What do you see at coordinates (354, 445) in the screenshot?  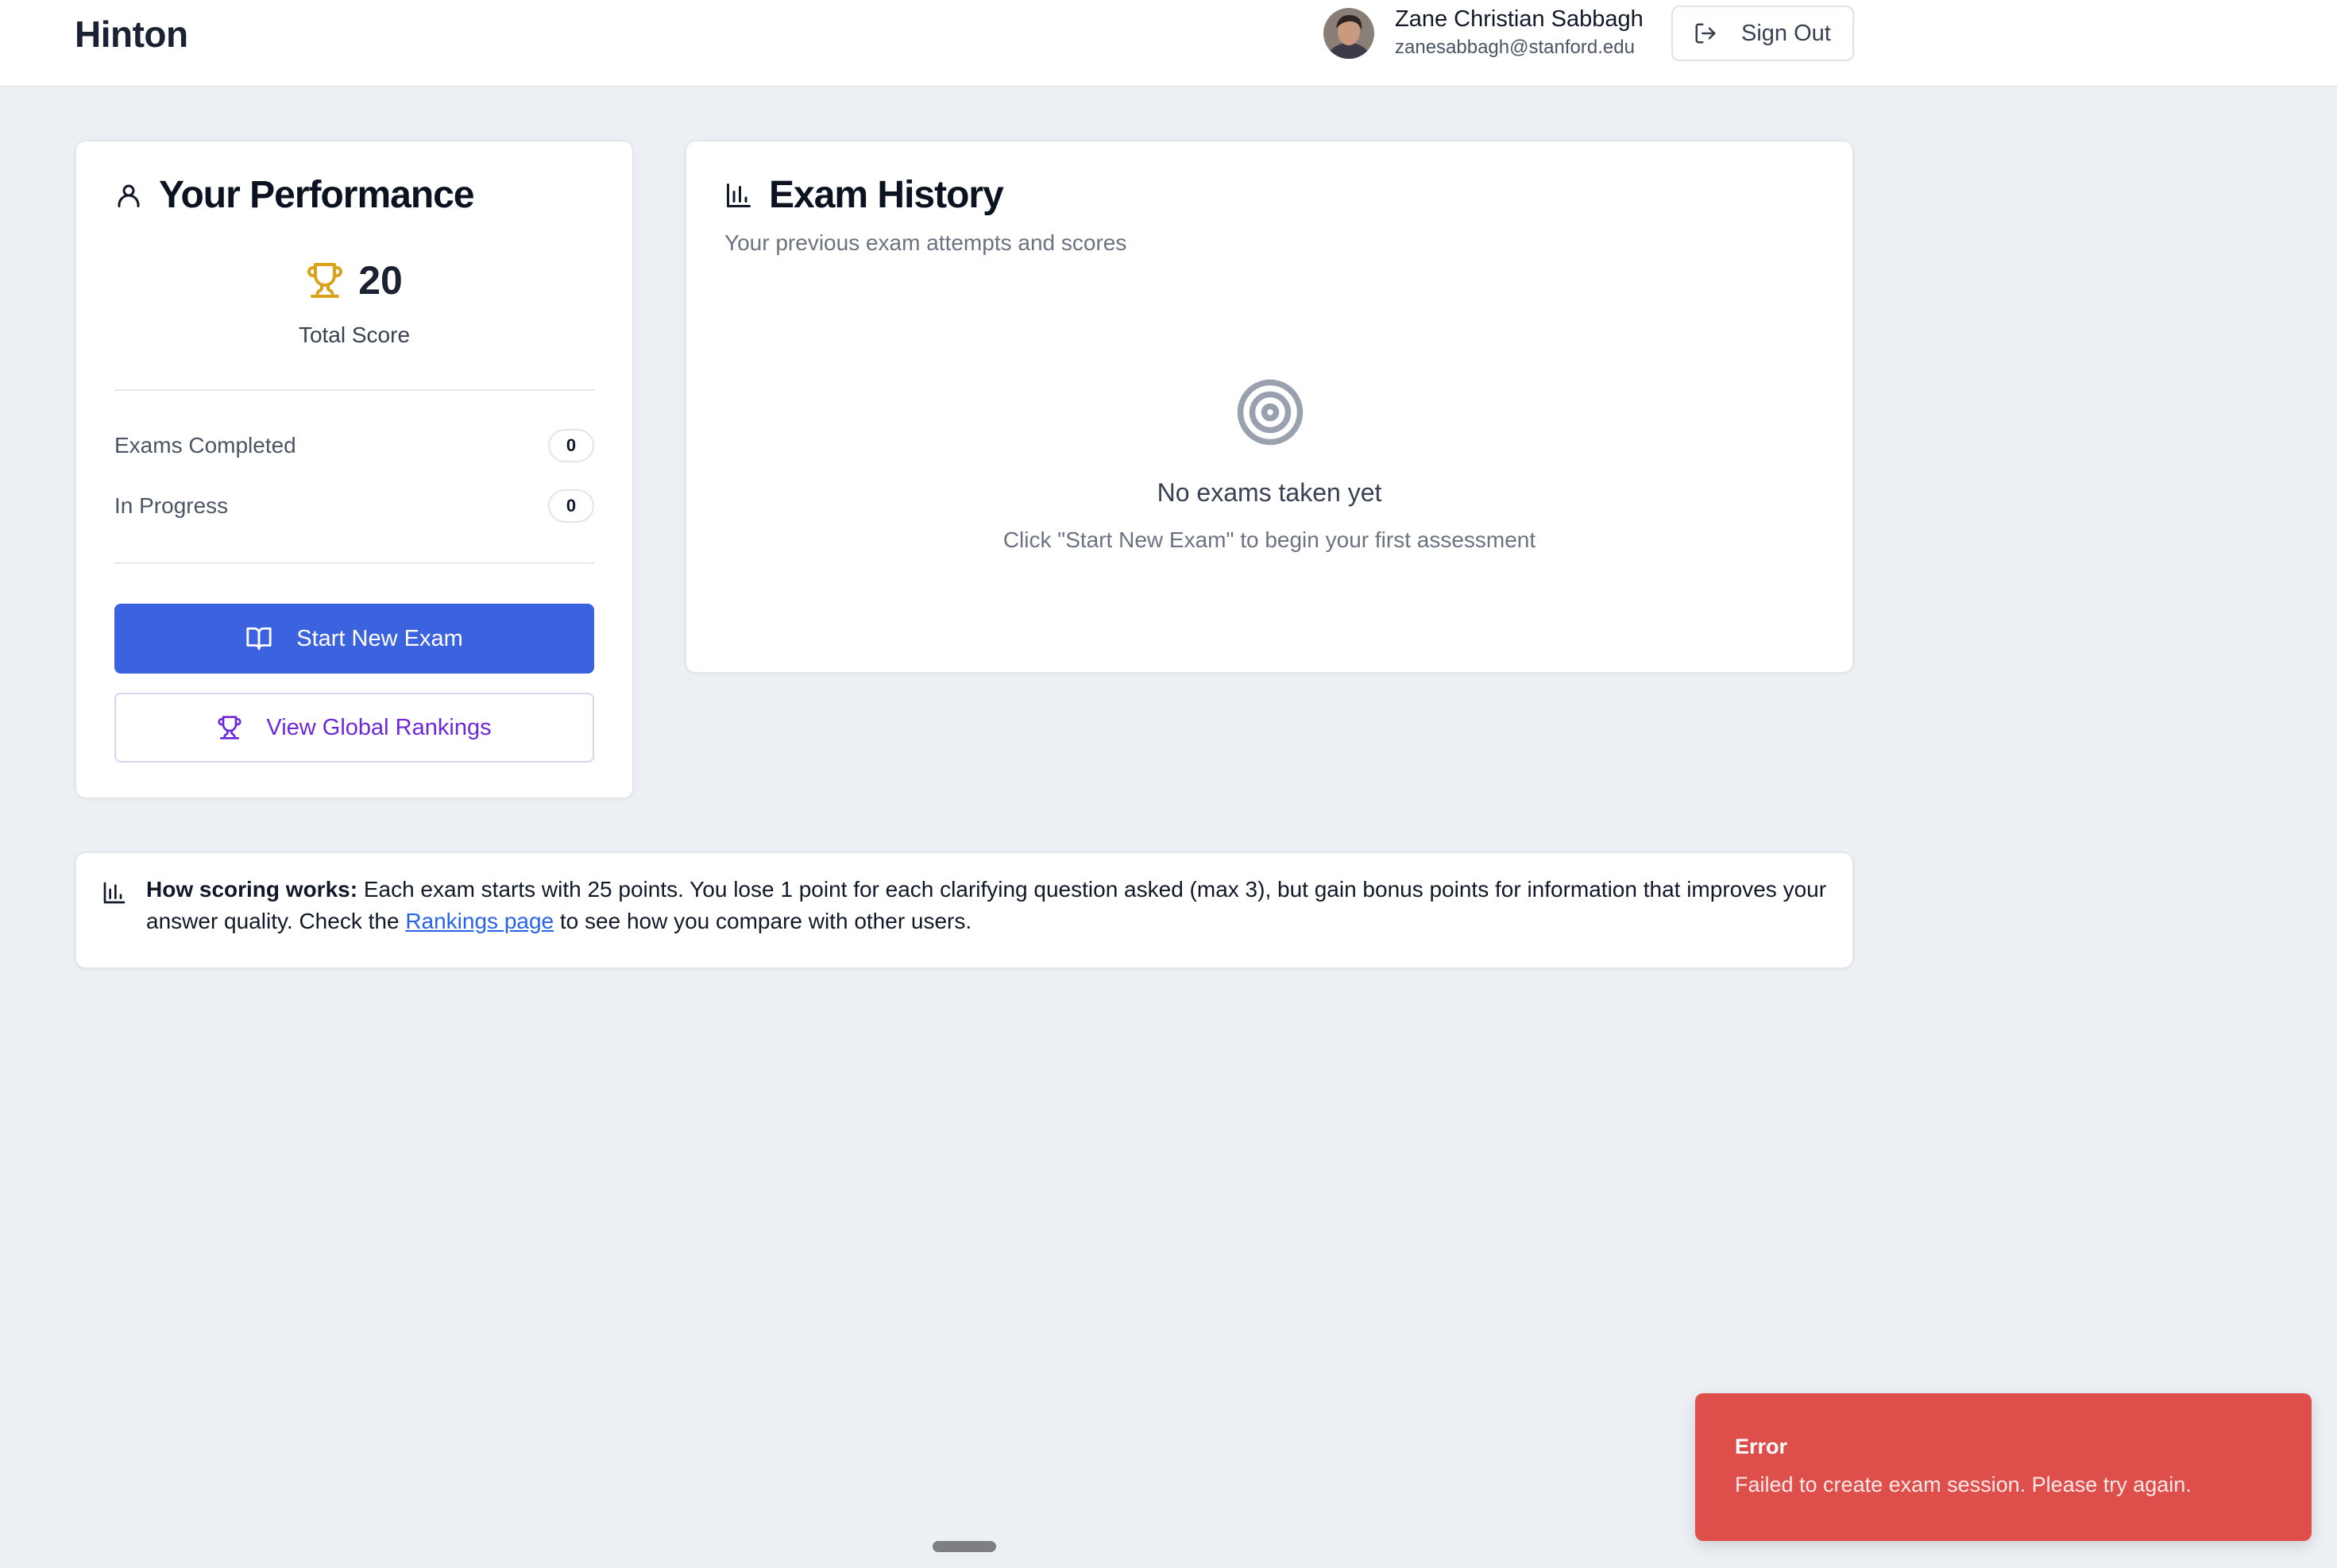 I see `stat-row-exams-completed: Exams Completed 0` at bounding box center [354, 445].